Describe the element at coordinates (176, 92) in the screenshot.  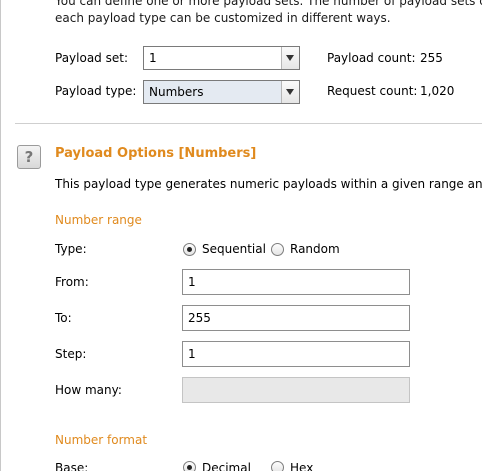
I see `payload-type-value: Numbers` at that location.